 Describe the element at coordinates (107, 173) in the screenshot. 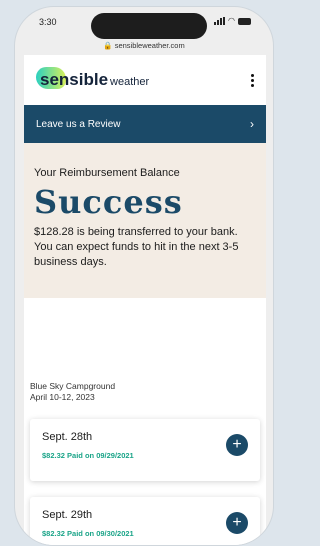

I see `balance-title: Your Reimbursement Balance` at that location.